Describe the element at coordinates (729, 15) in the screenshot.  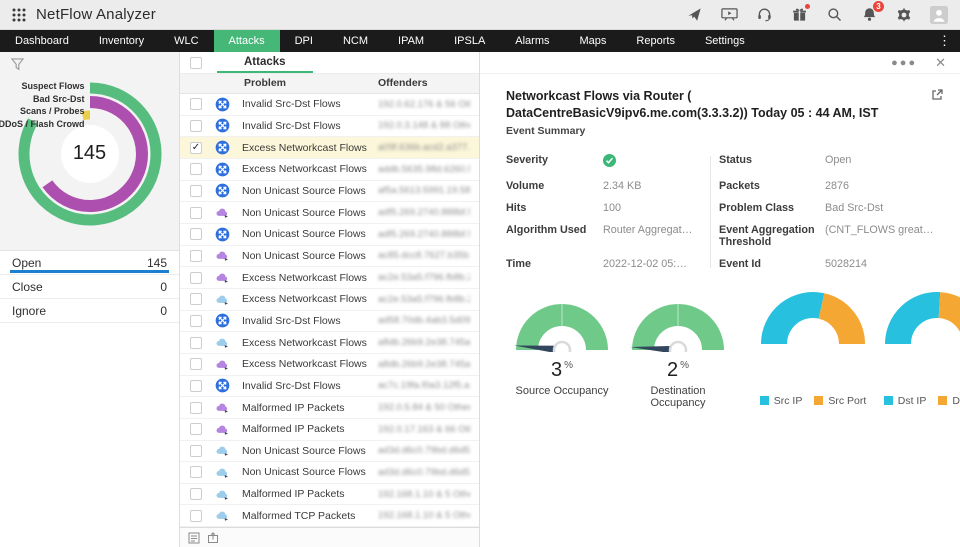
I see `presentation-icon` at that location.